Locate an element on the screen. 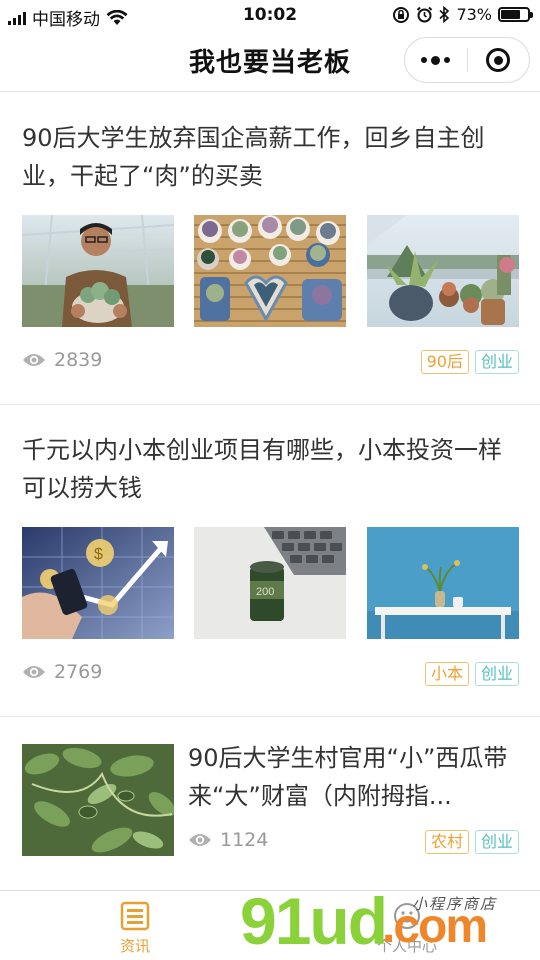 The height and width of the screenshot is (960, 540). orientation-lock-icon is located at coordinates (401, 14).